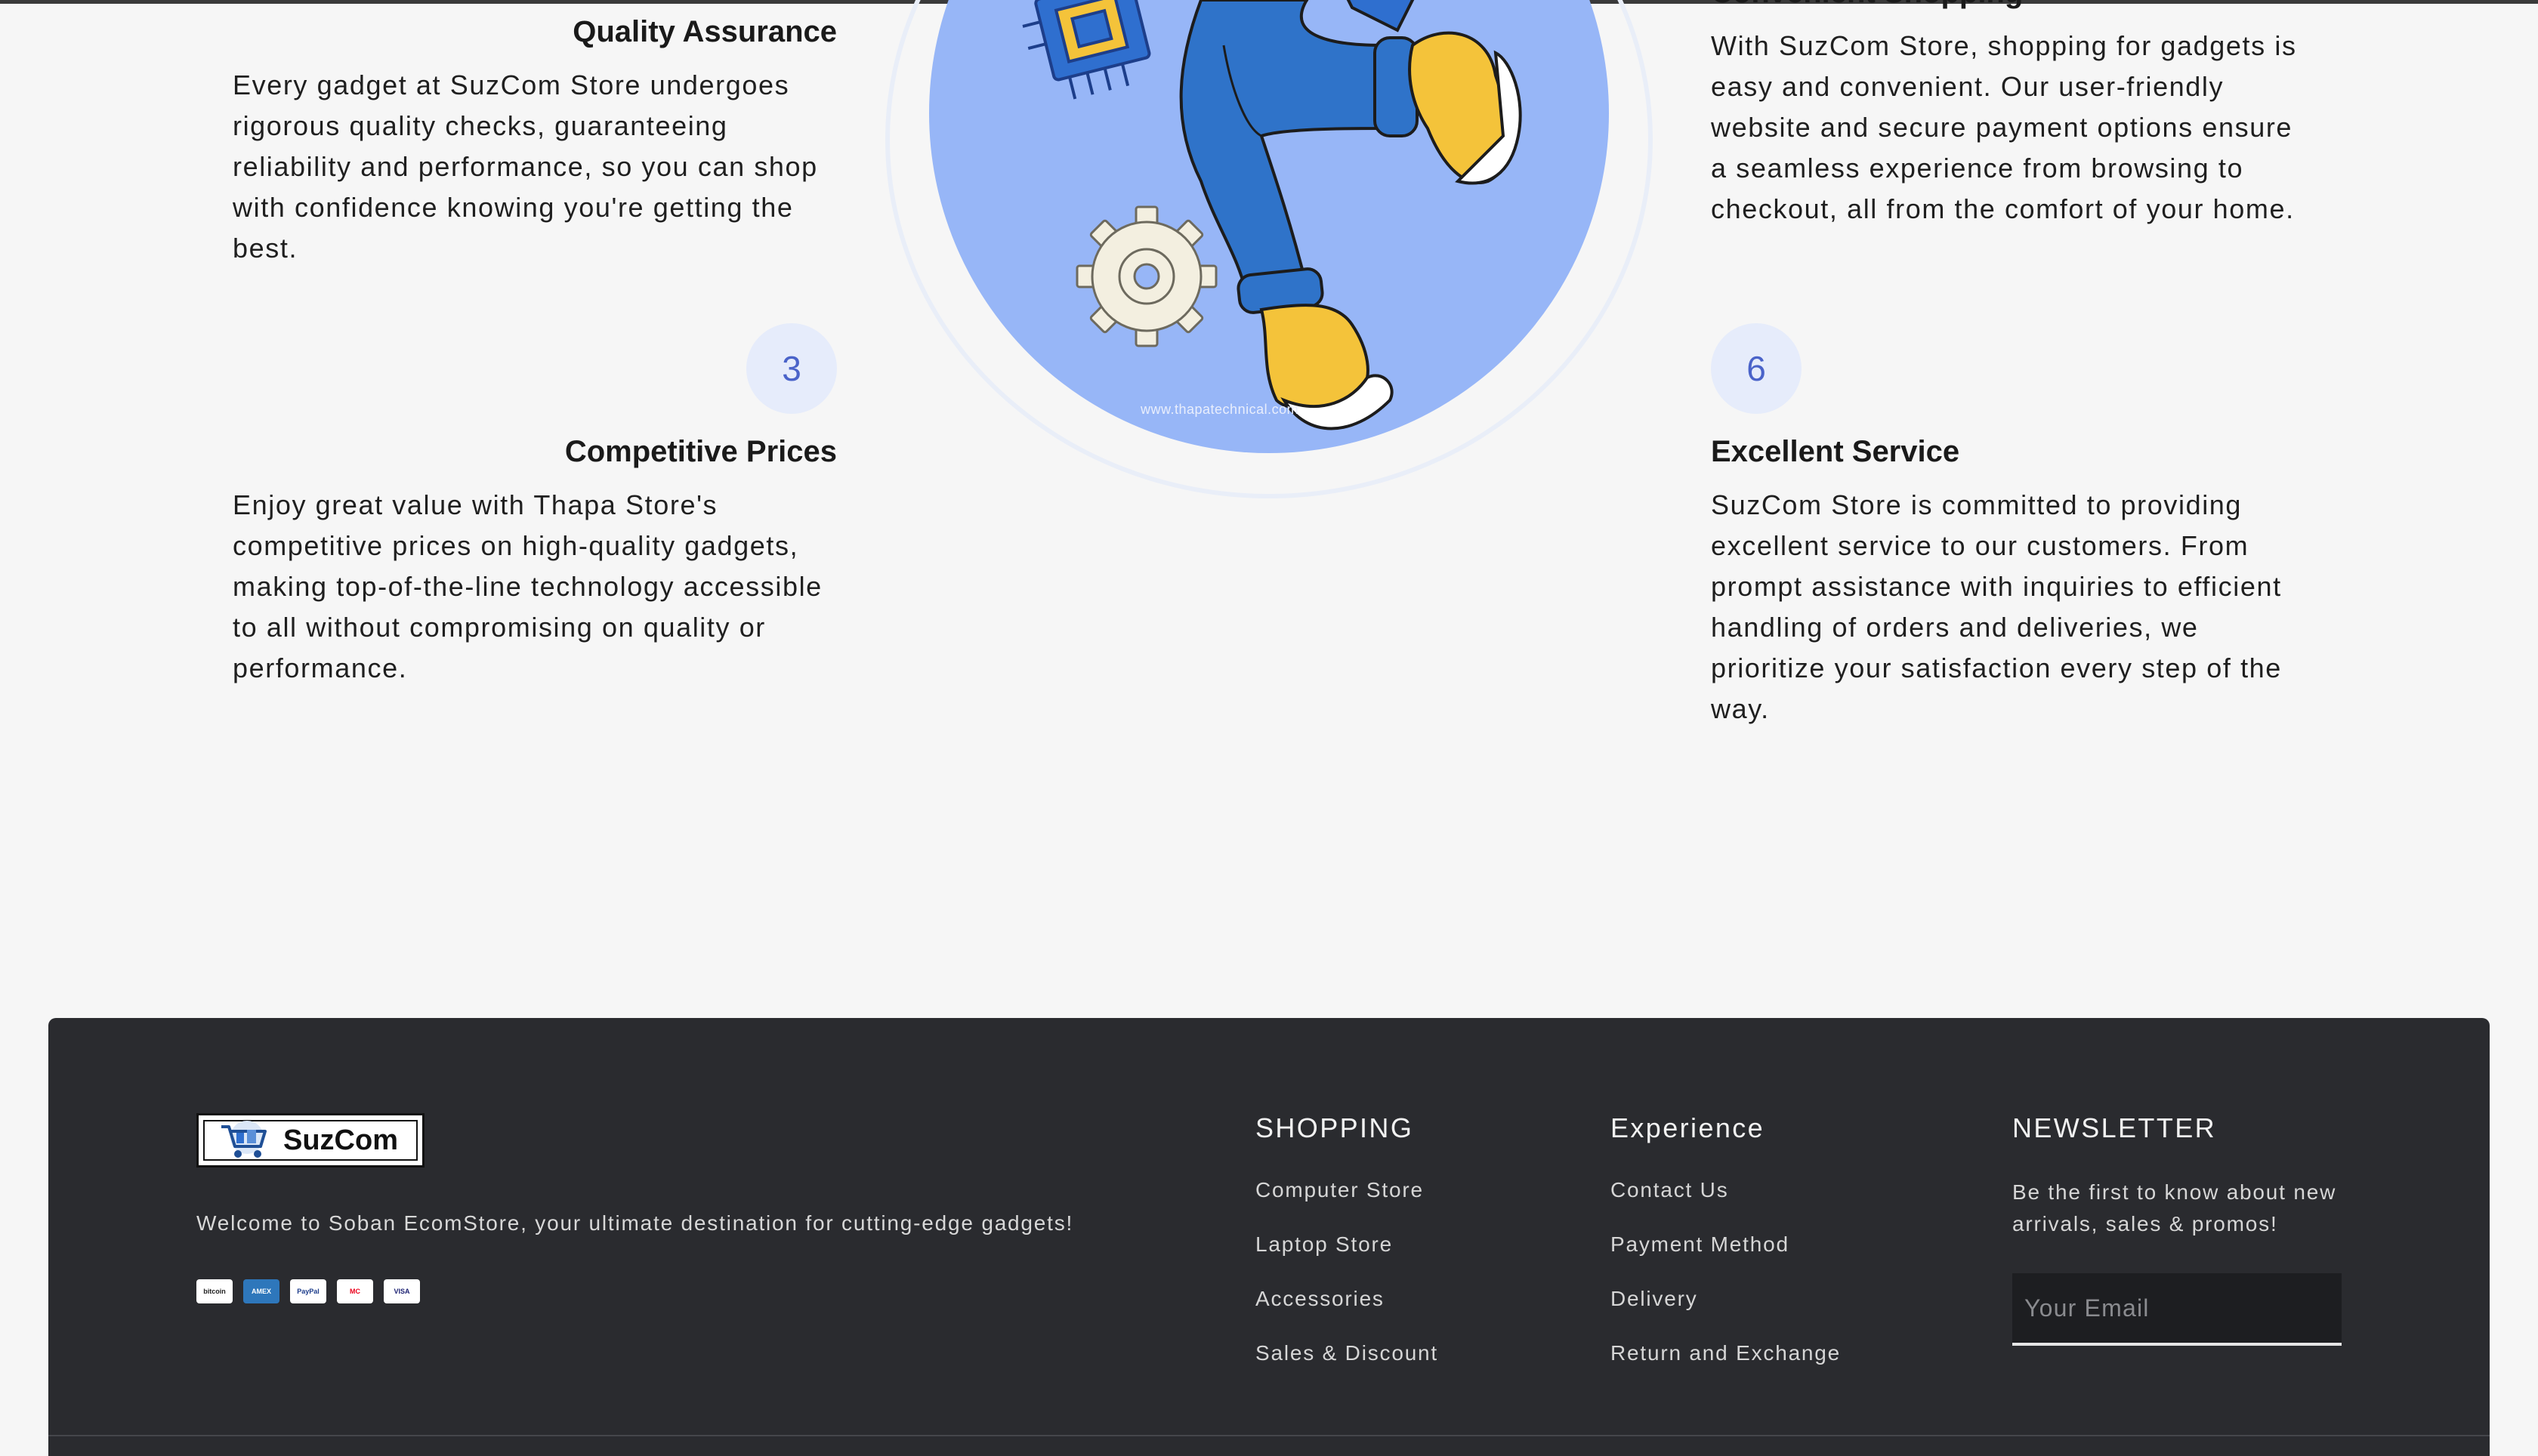  I want to click on feature-title: Convenient Shopping, so click(2013, 6).